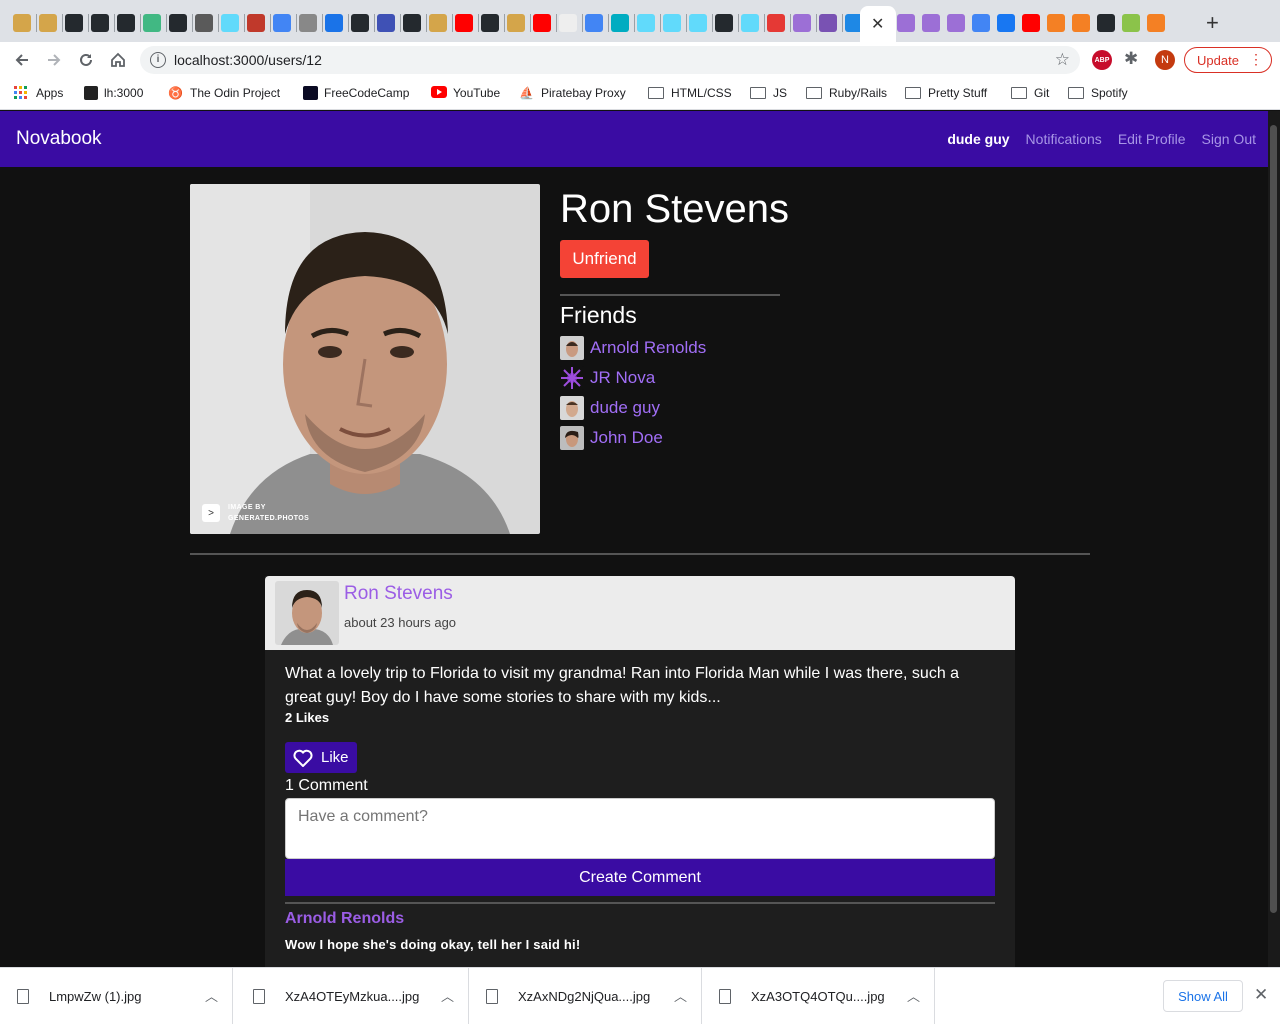 The height and width of the screenshot is (1024, 1280). What do you see at coordinates (625, 408) in the screenshot?
I see `friend-name: dude guy` at bounding box center [625, 408].